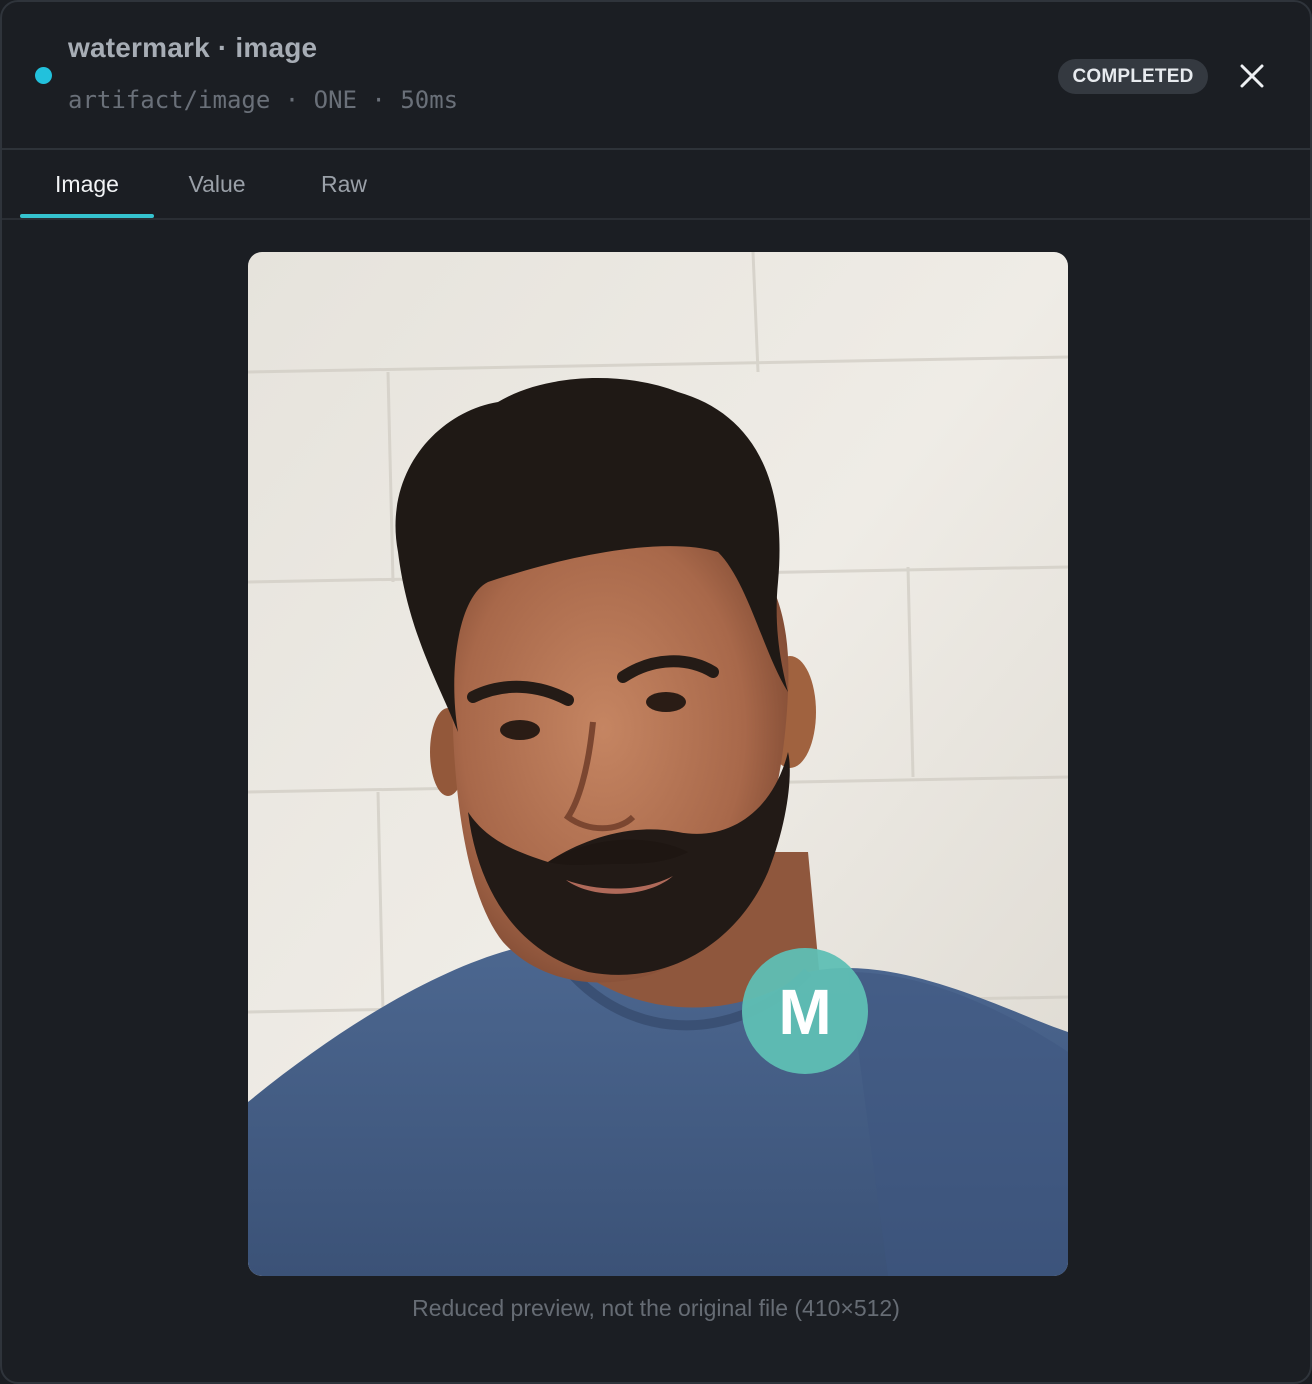 The height and width of the screenshot is (1384, 1312). Describe the element at coordinates (87, 216) in the screenshot. I see `active-tab-indicator` at that location.